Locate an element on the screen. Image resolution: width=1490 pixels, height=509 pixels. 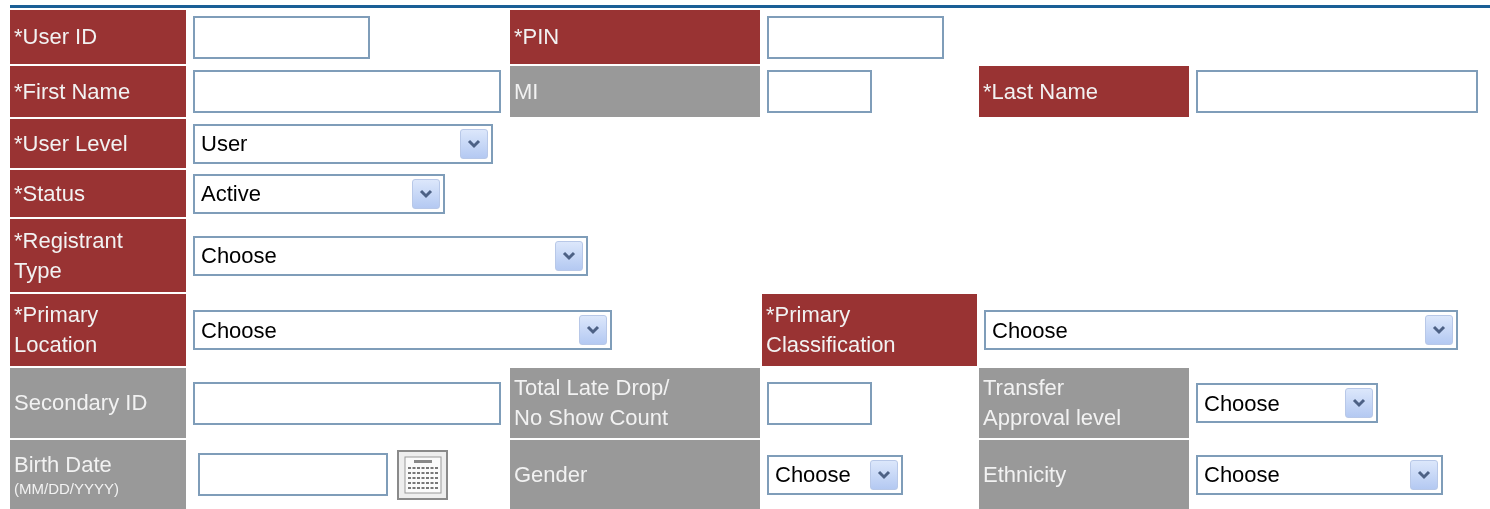
field-label: *PIN is located at coordinates (537, 37).